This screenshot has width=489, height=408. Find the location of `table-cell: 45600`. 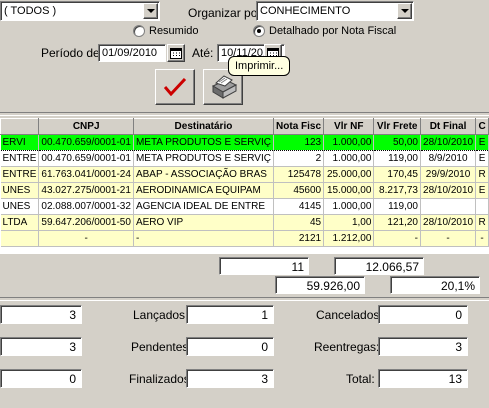

table-cell: 45600 is located at coordinates (299, 190).